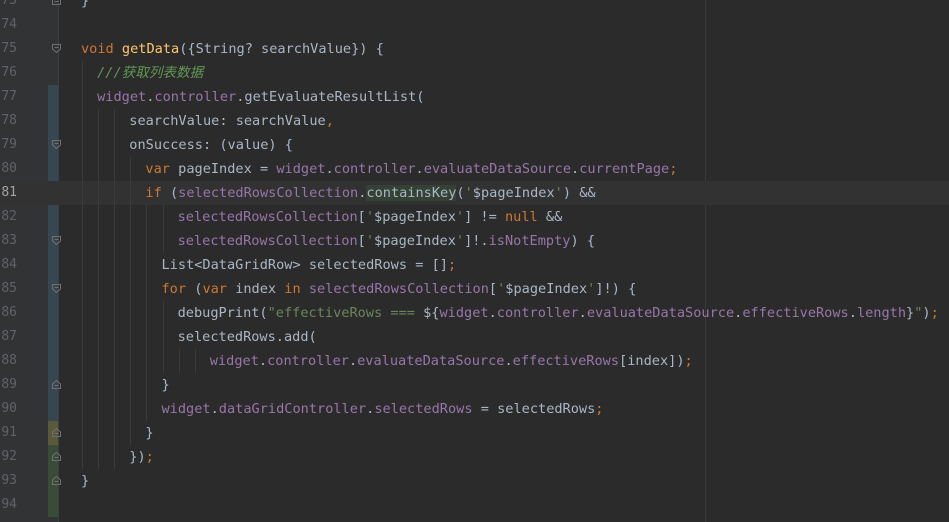 The width and height of the screenshot is (949, 522). What do you see at coordinates (474, 457) in the screenshot?
I see `code-line: 92});` at bounding box center [474, 457].